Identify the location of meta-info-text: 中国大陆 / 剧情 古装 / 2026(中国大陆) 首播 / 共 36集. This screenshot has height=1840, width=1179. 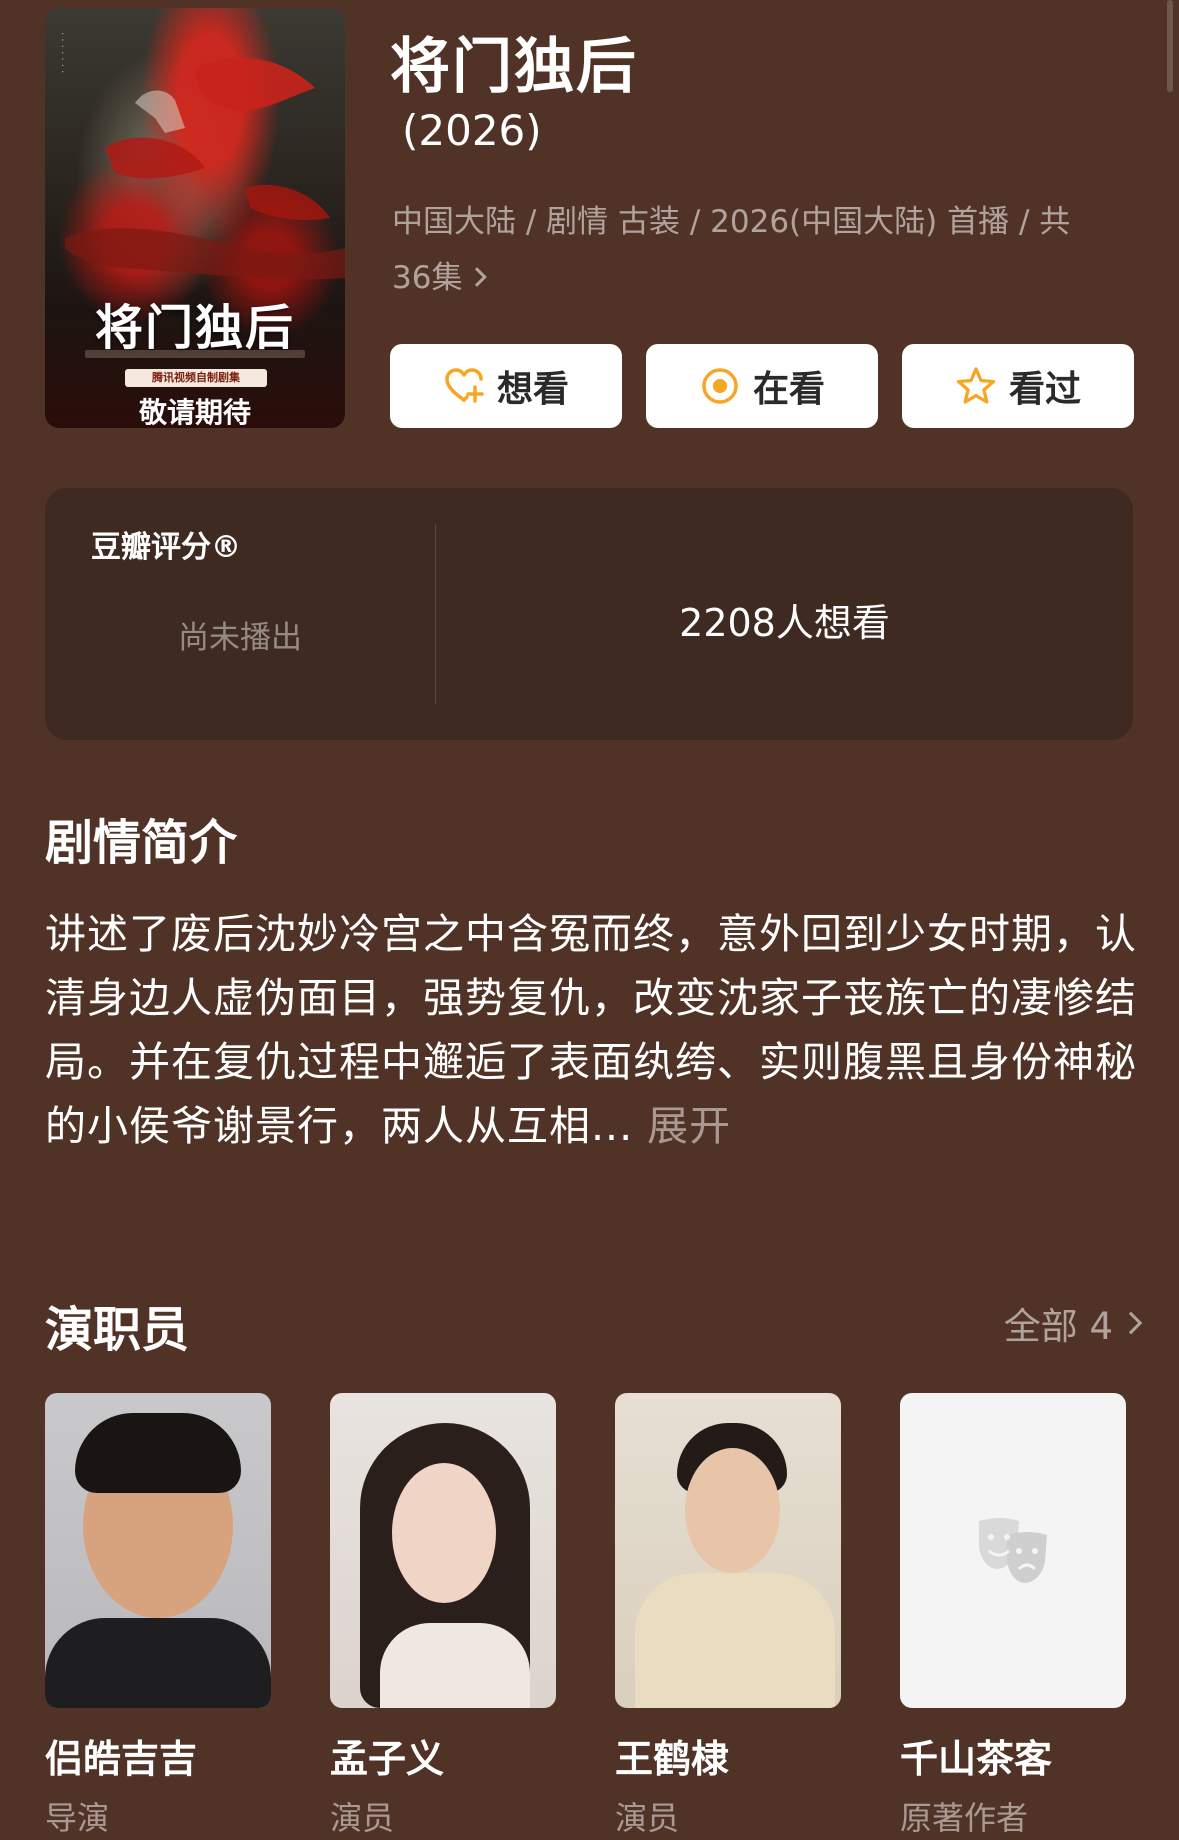
(731, 250).